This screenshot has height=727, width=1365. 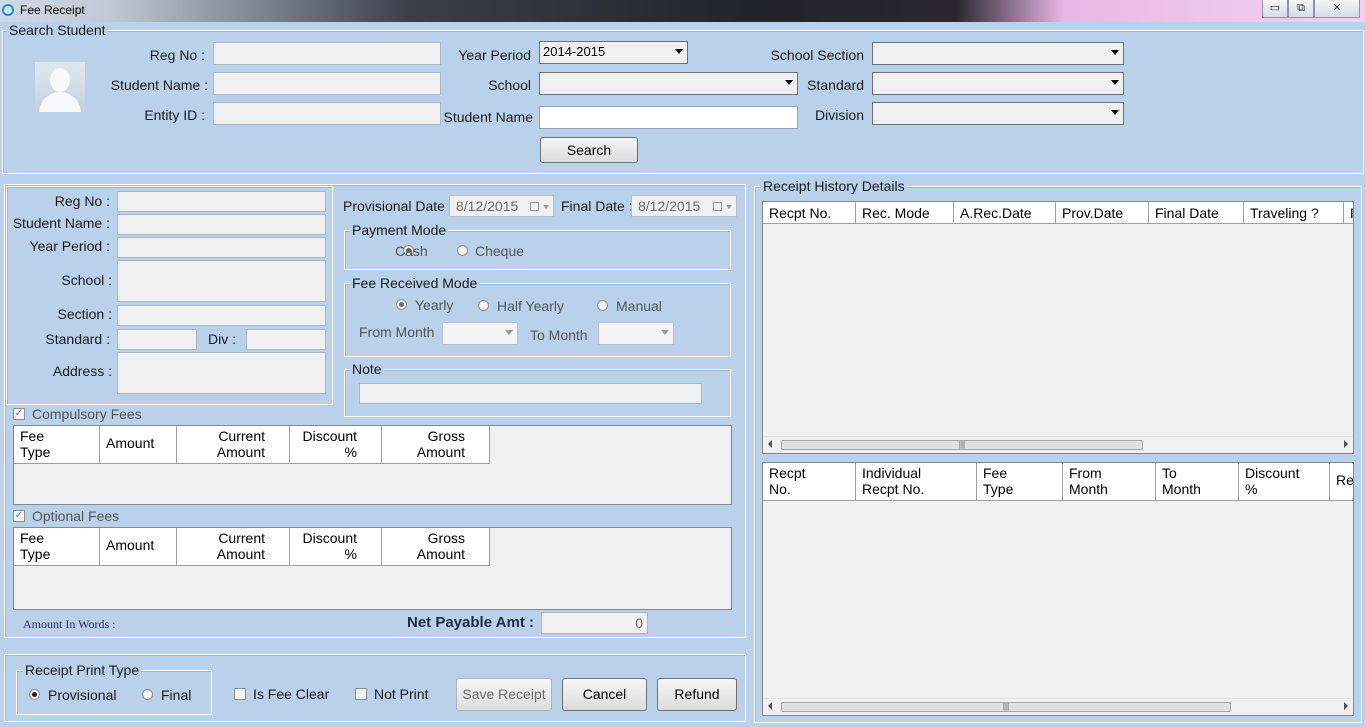 I want to click on final-date-picker: 8/12/2015, so click(x=684, y=206).